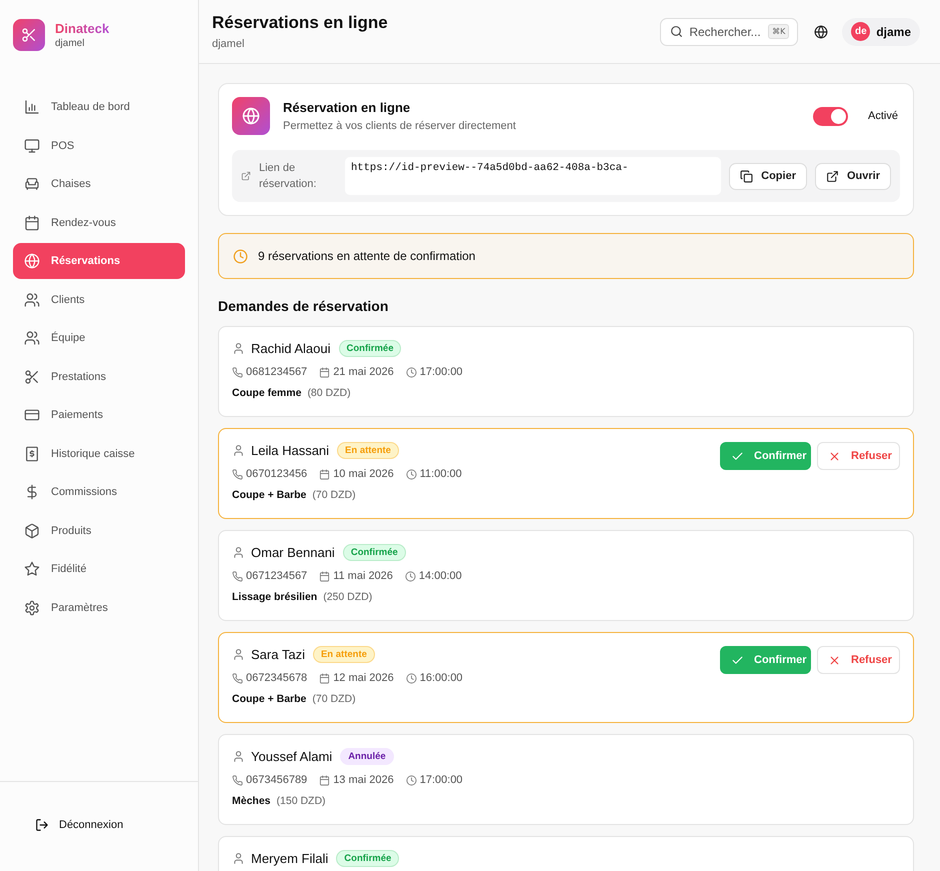 Image resolution: width=940 pixels, height=871 pixels. Describe the element at coordinates (229, 44) in the screenshot. I see `page-subtitle: djamel` at that location.